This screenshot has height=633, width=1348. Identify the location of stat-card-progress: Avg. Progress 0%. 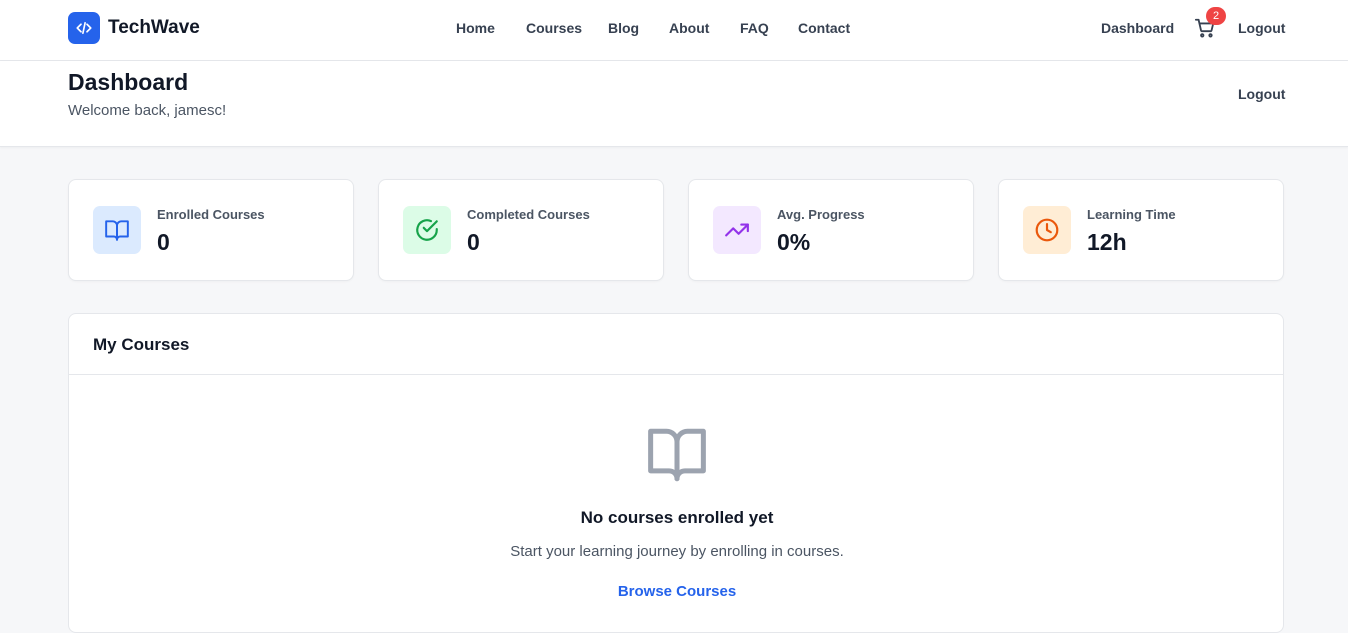
(831, 230).